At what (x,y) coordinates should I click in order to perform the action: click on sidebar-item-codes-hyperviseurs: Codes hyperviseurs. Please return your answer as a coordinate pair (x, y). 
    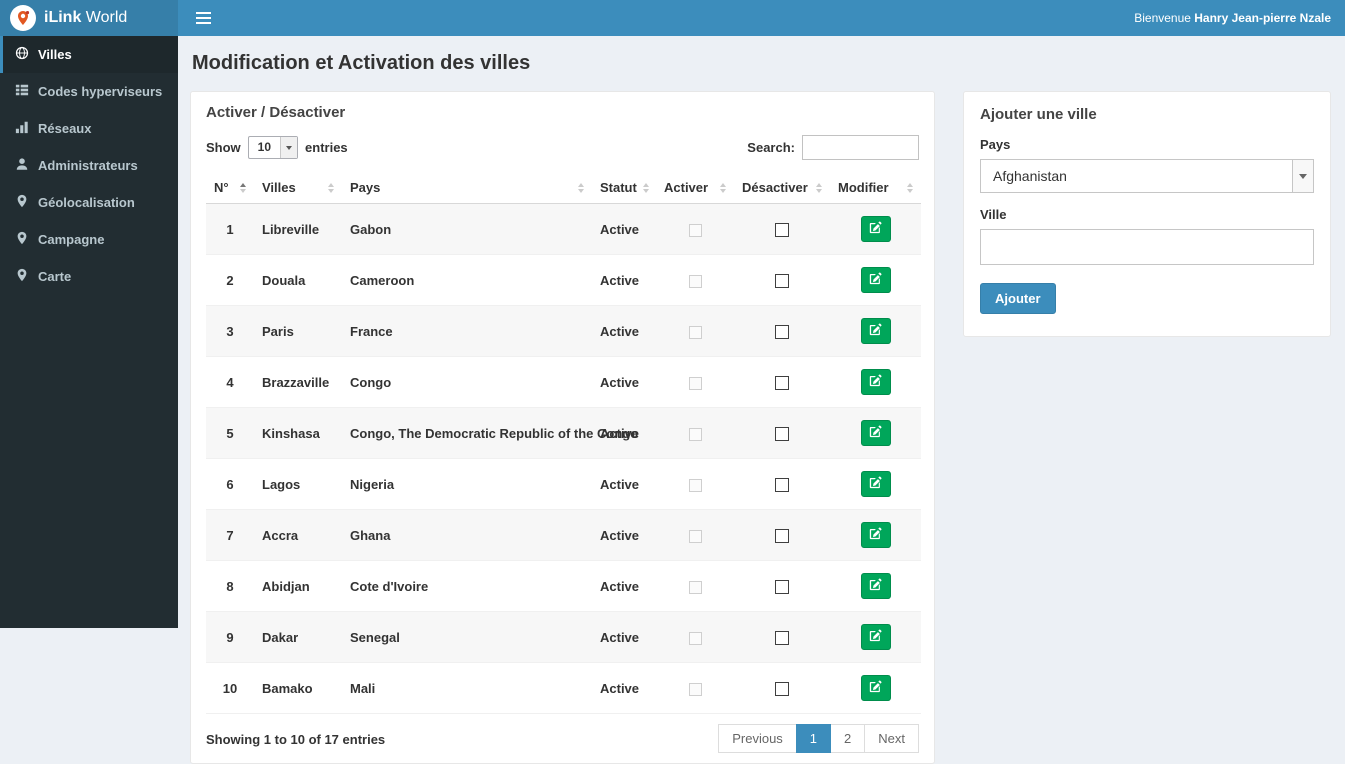
    Looking at the image, I should click on (89, 91).